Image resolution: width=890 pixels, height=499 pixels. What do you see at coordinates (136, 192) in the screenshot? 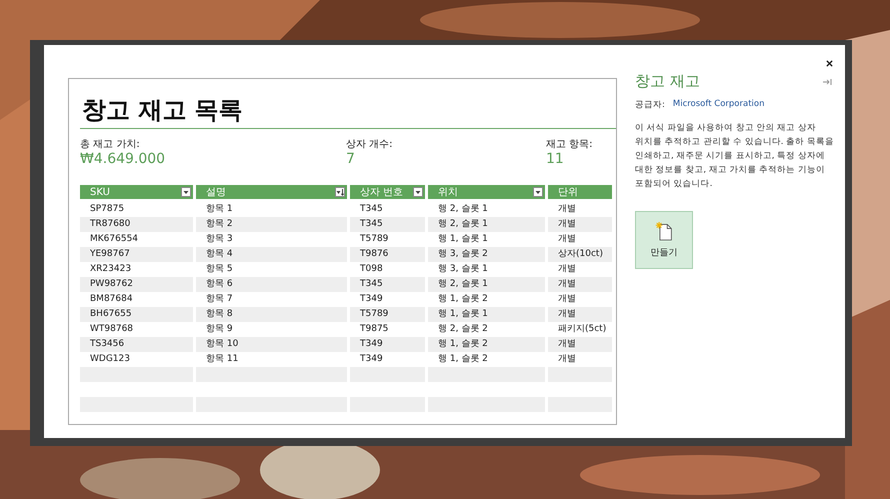
I see `column-header: SKU` at bounding box center [136, 192].